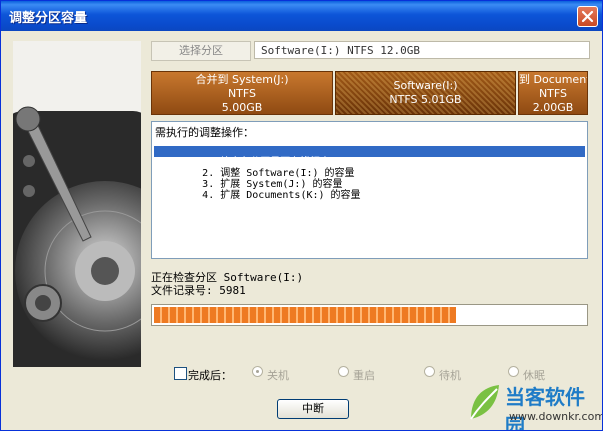  I want to click on radio-hibernate, so click(513, 371).